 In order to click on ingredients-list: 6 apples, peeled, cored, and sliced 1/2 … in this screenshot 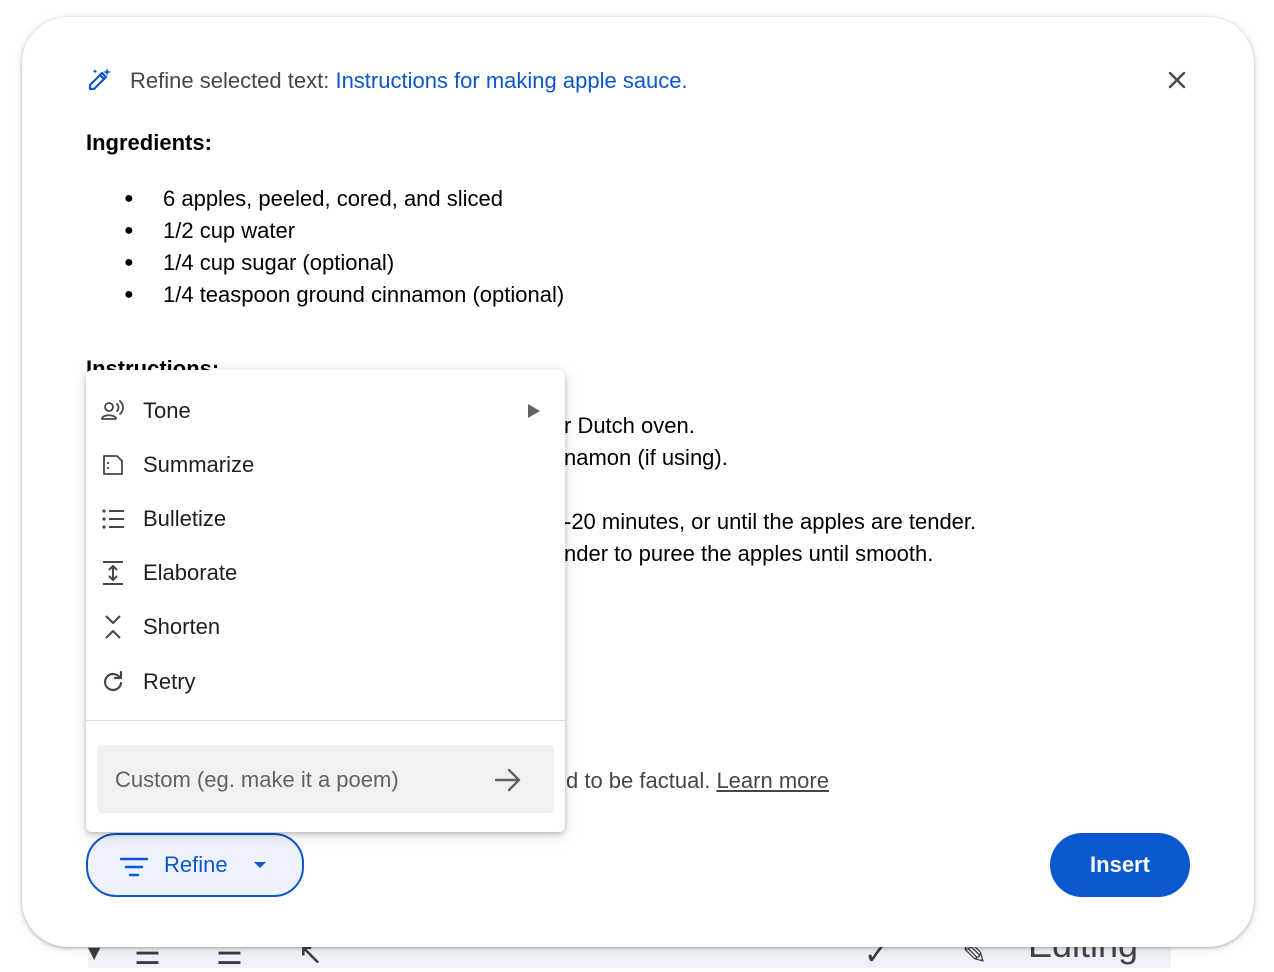, I will do `click(325, 247)`.